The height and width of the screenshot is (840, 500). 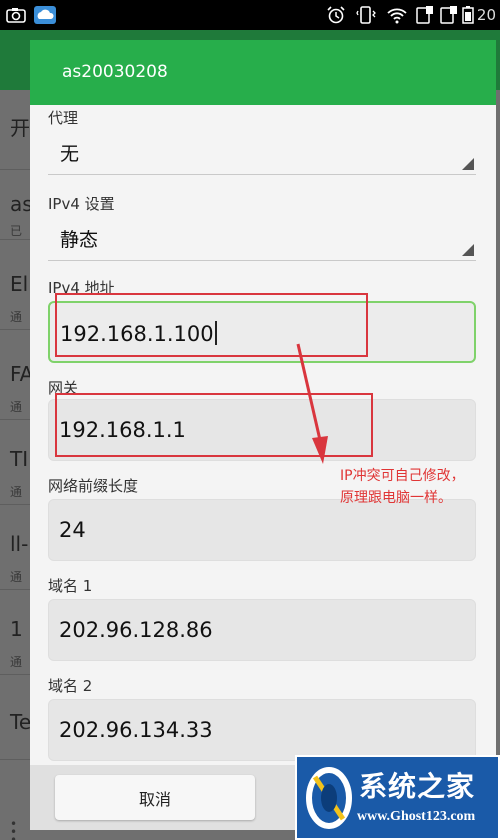 What do you see at coordinates (15, 130) in the screenshot?
I see `background-row: 开` at bounding box center [15, 130].